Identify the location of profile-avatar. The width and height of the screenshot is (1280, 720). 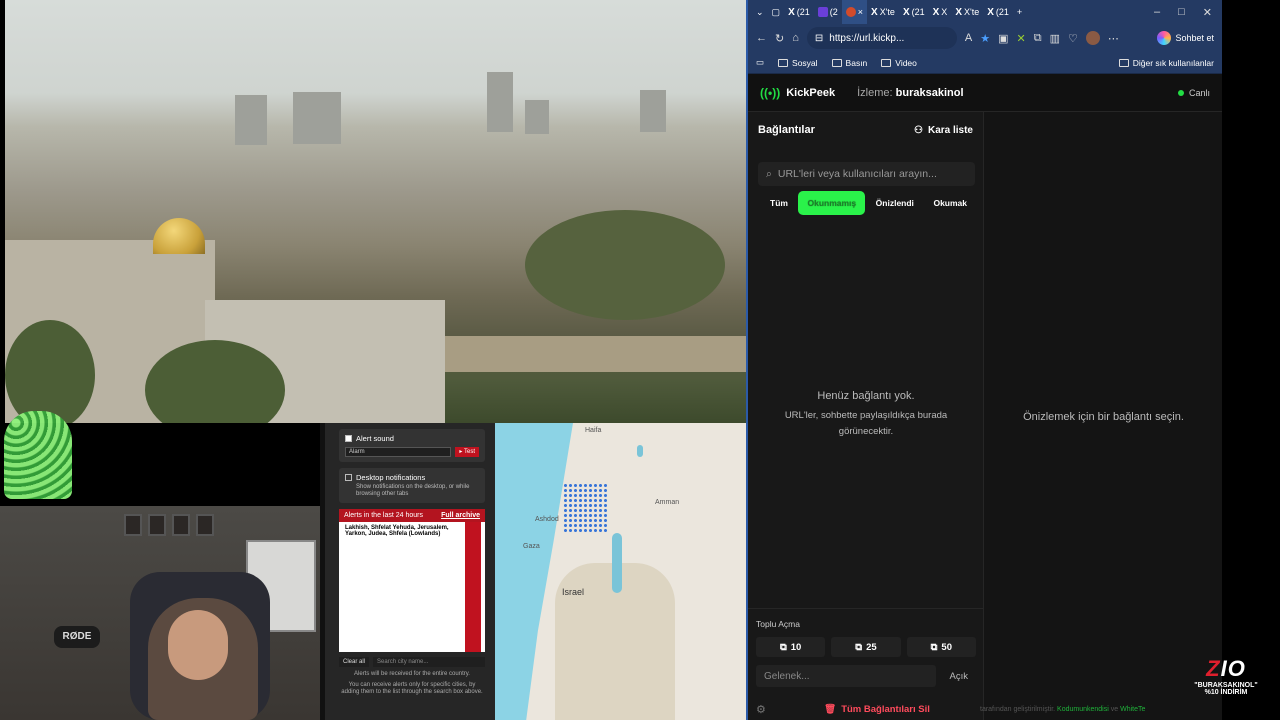
(1092, 38).